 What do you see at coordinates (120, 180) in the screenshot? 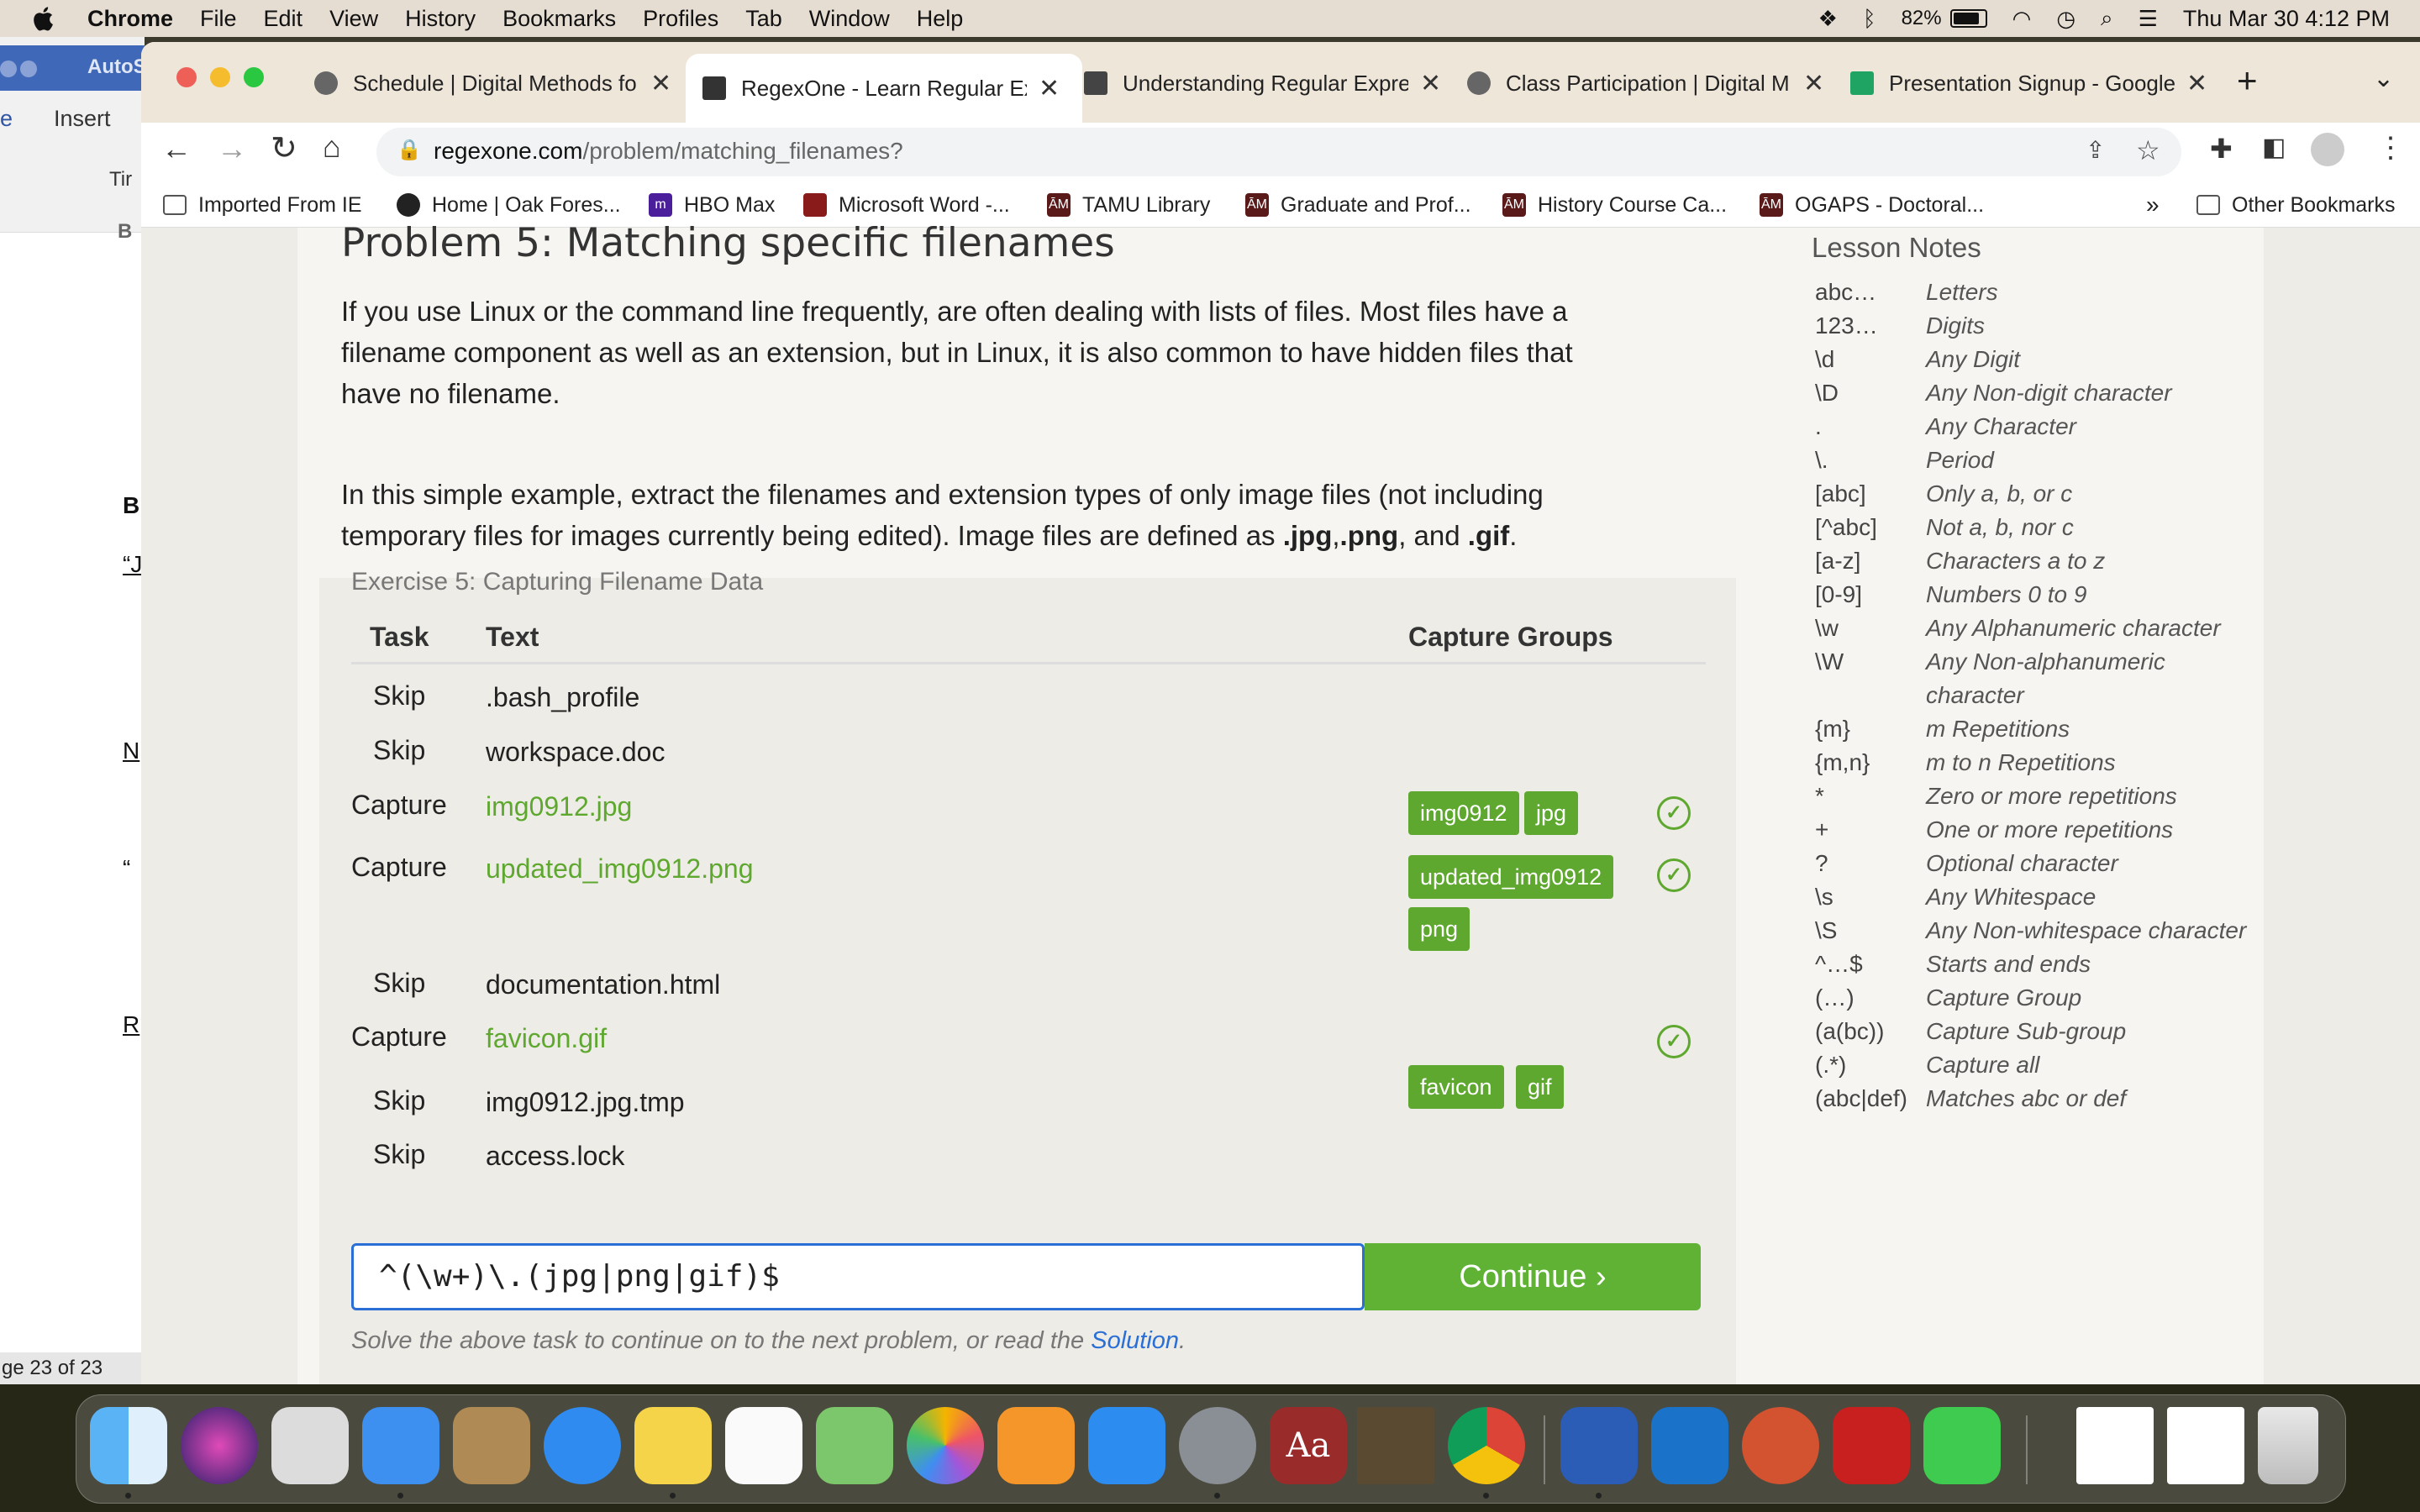
I see `word-font-box: Tir` at bounding box center [120, 180].